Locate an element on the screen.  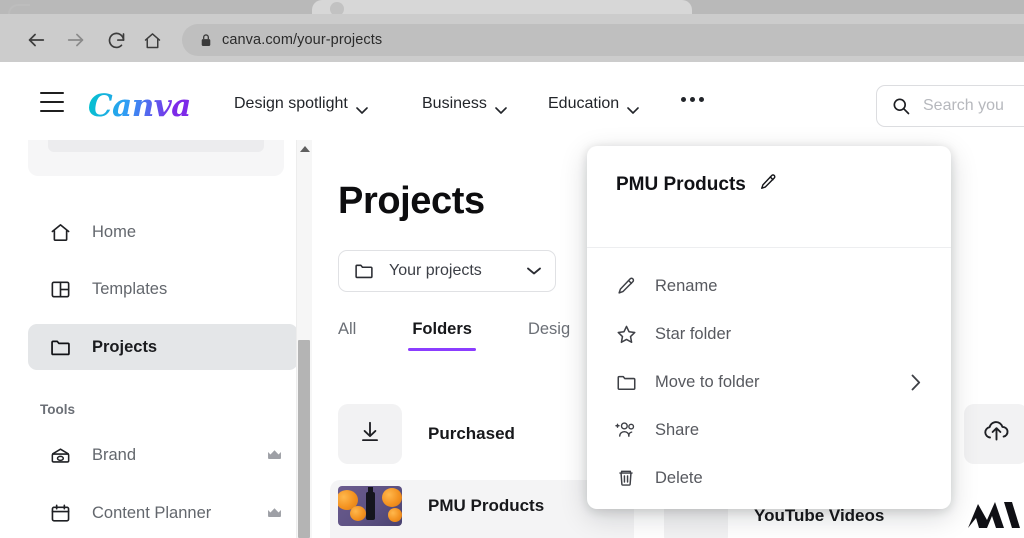
folder-label: YouTube Videos is located at coordinates (819, 515).